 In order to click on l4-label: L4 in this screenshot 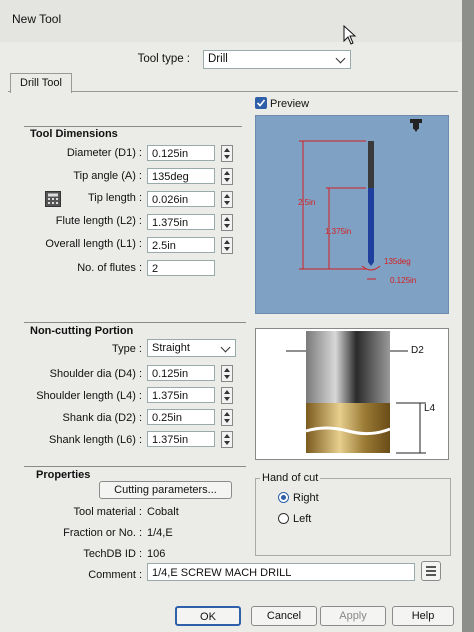, I will do `click(430, 408)`.